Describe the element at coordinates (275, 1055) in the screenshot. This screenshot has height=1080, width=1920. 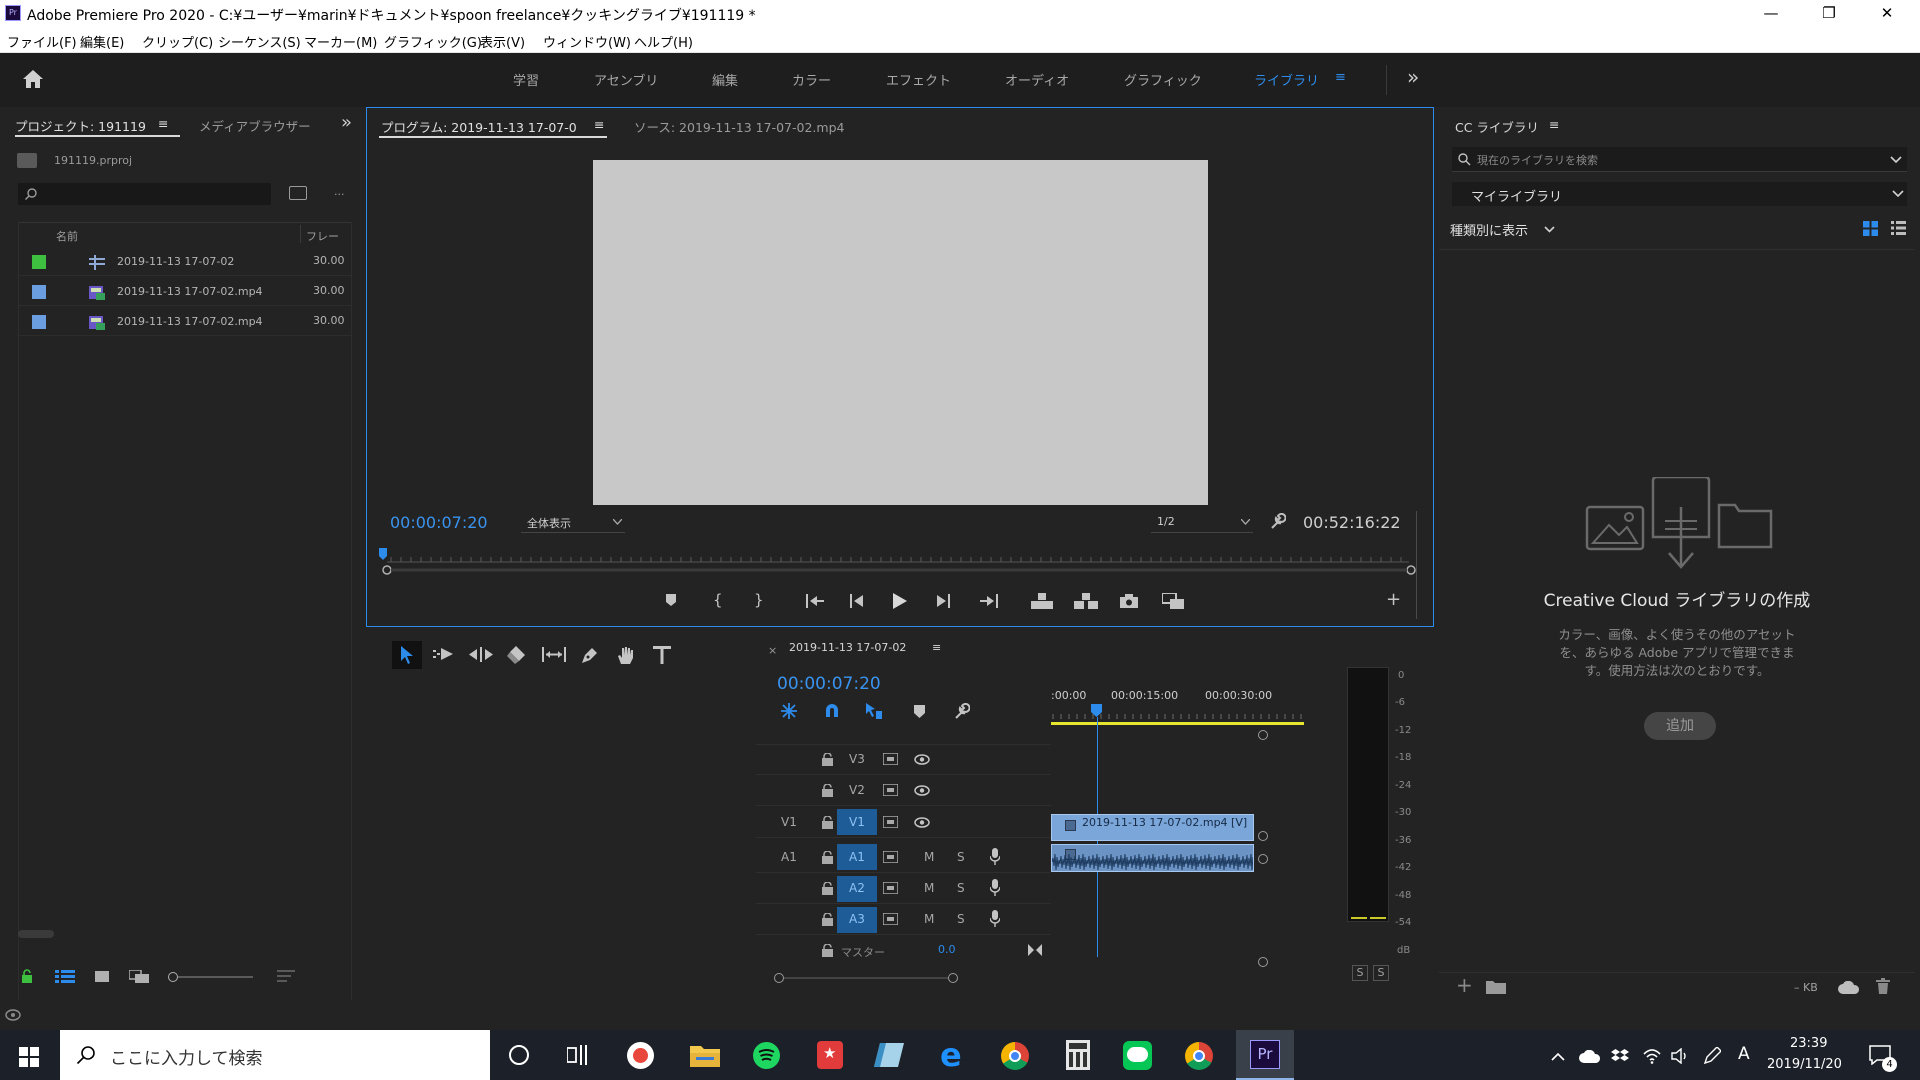
I see `taskbar-search-input: ここに入力して検索` at that location.